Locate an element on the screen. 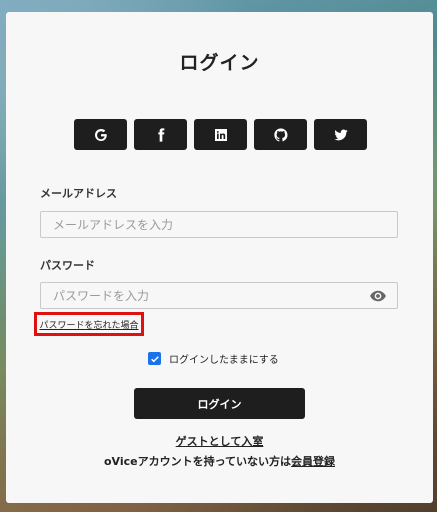 This screenshot has width=437, height=512. email-label: メールアドレス is located at coordinates (78, 193).